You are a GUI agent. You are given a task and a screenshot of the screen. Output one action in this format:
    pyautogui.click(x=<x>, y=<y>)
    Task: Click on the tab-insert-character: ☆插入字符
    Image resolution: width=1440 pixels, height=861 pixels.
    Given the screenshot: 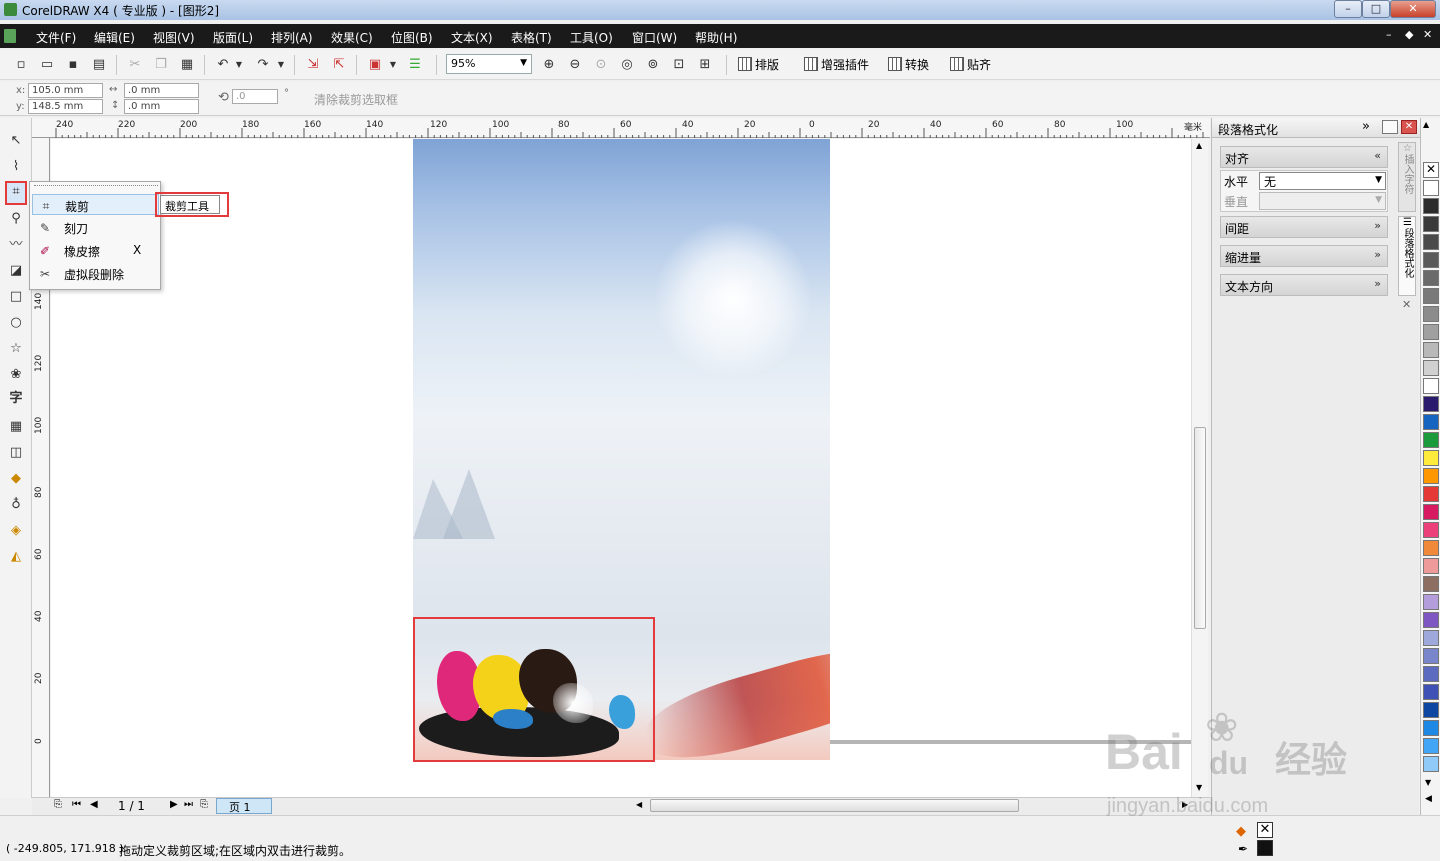 What is the action you would take?
    pyautogui.click(x=1407, y=177)
    